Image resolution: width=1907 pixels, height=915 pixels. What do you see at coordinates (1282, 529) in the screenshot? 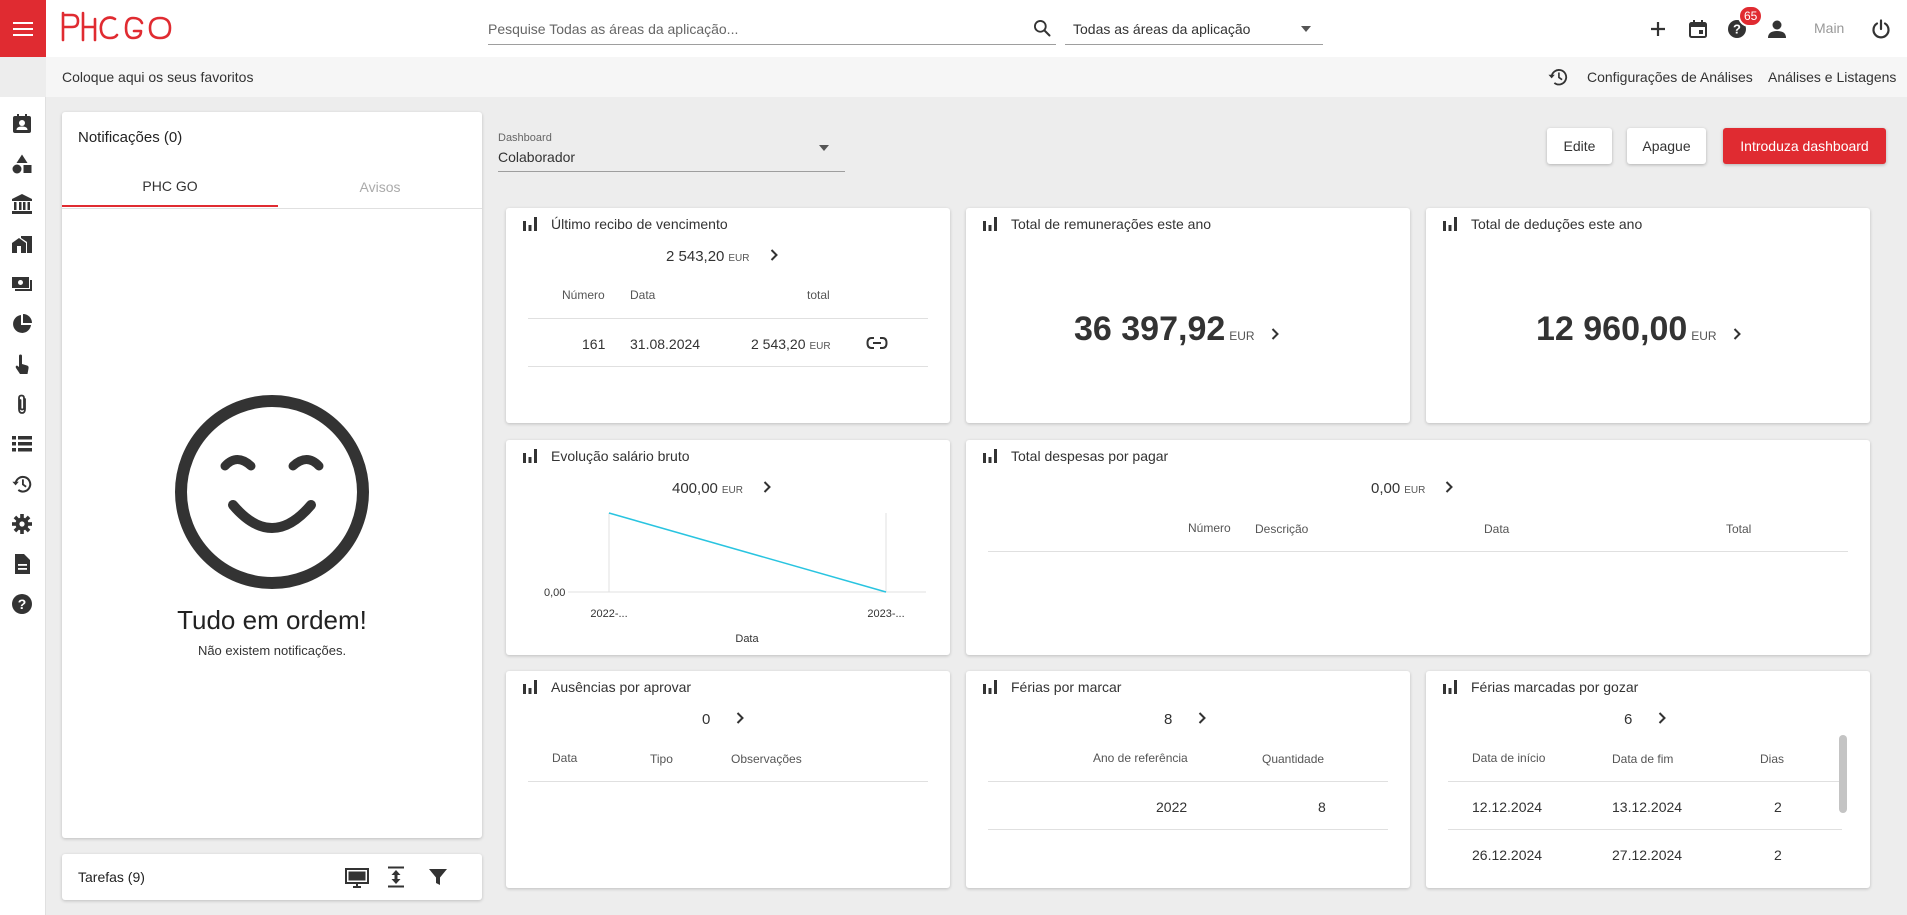
I see `col-header-descricao: Descrição` at bounding box center [1282, 529].